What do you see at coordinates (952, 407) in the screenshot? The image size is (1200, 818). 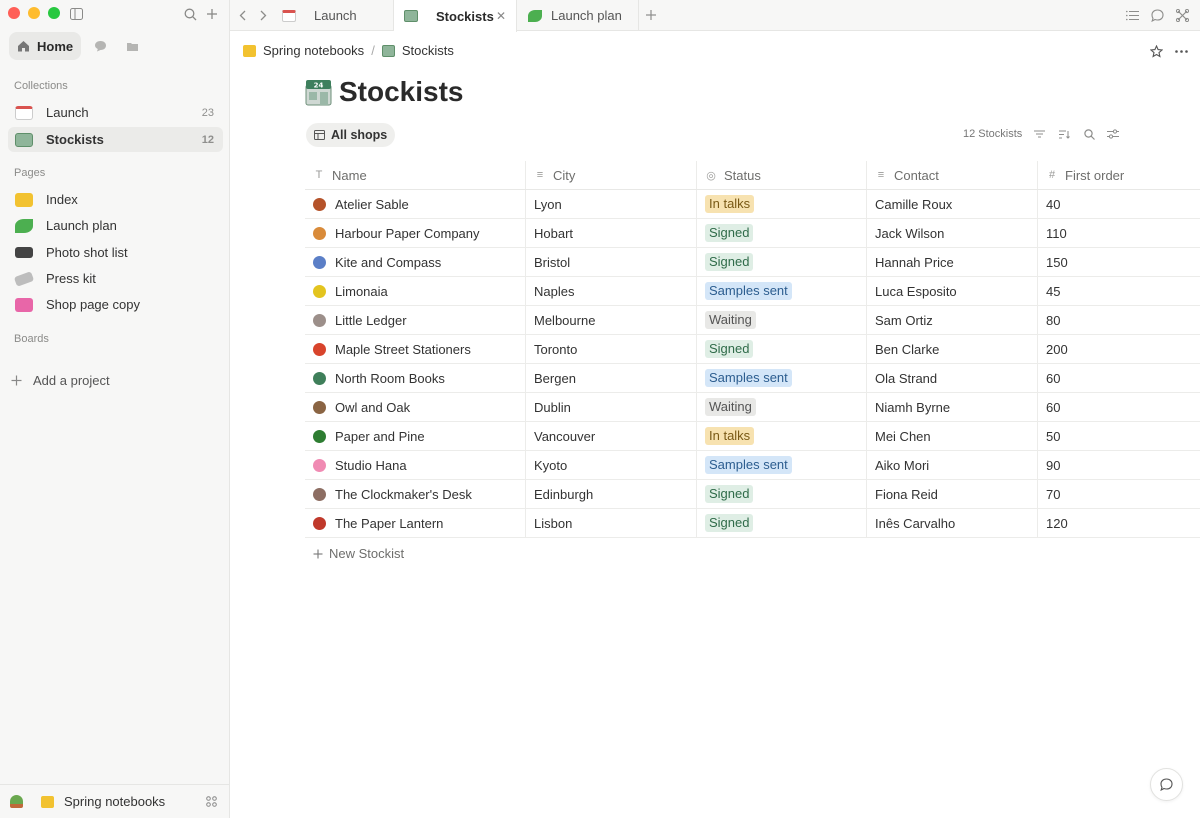 I see `cell-contact: Niamh Byrne` at bounding box center [952, 407].